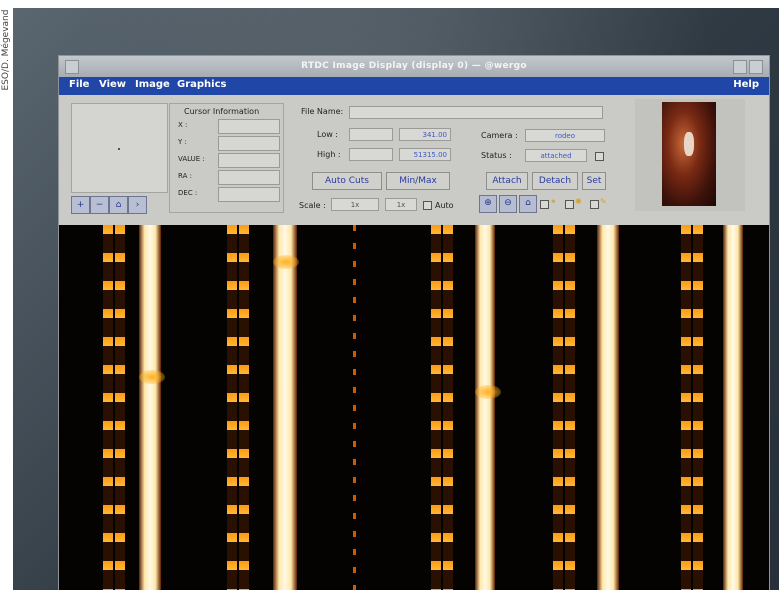 The height and width of the screenshot is (590, 779). What do you see at coordinates (347, 181) in the screenshot?
I see `auto-cuts-button: Auto Cuts` at bounding box center [347, 181].